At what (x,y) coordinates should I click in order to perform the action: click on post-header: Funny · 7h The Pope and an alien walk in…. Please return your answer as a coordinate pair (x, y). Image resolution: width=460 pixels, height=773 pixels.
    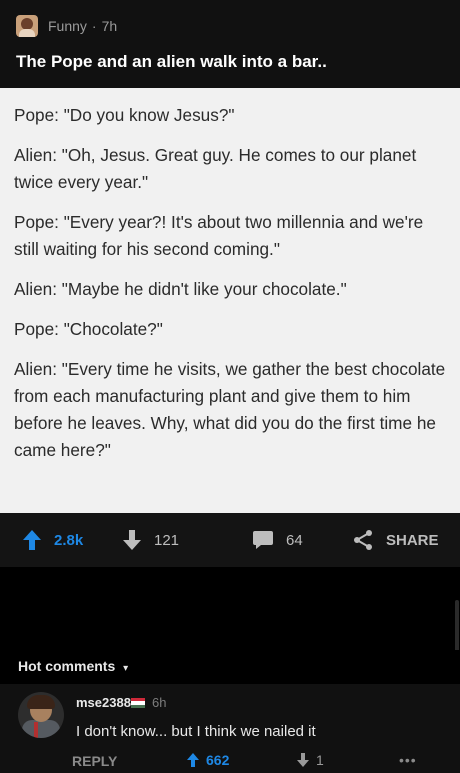
    Looking at the image, I should click on (230, 44).